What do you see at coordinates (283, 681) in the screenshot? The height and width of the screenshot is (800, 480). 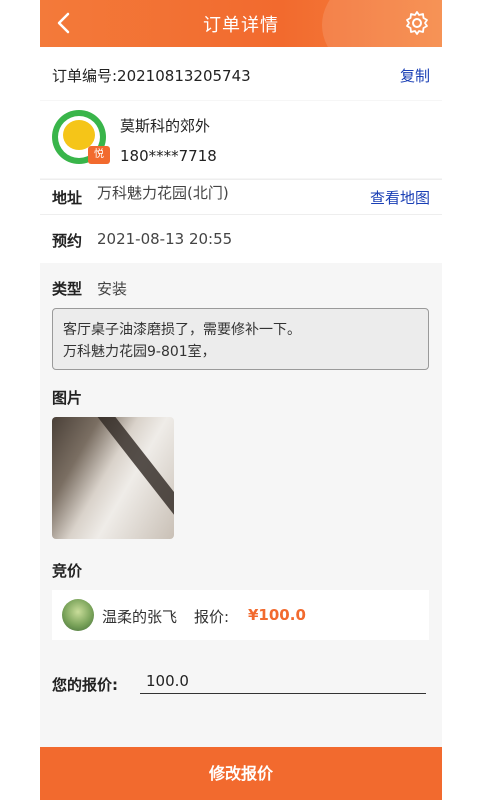 I see `your-bid-input` at bounding box center [283, 681].